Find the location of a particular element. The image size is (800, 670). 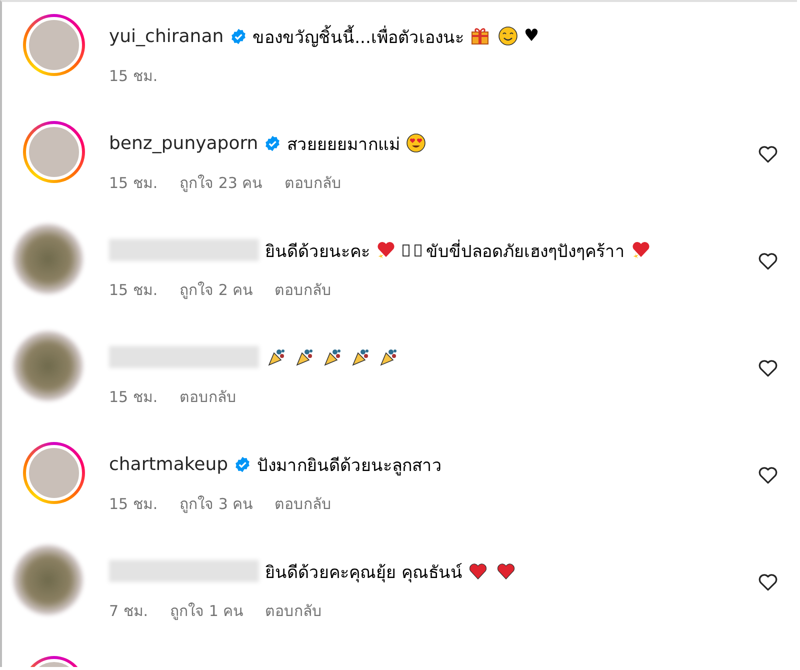

gift-icon is located at coordinates (480, 36).